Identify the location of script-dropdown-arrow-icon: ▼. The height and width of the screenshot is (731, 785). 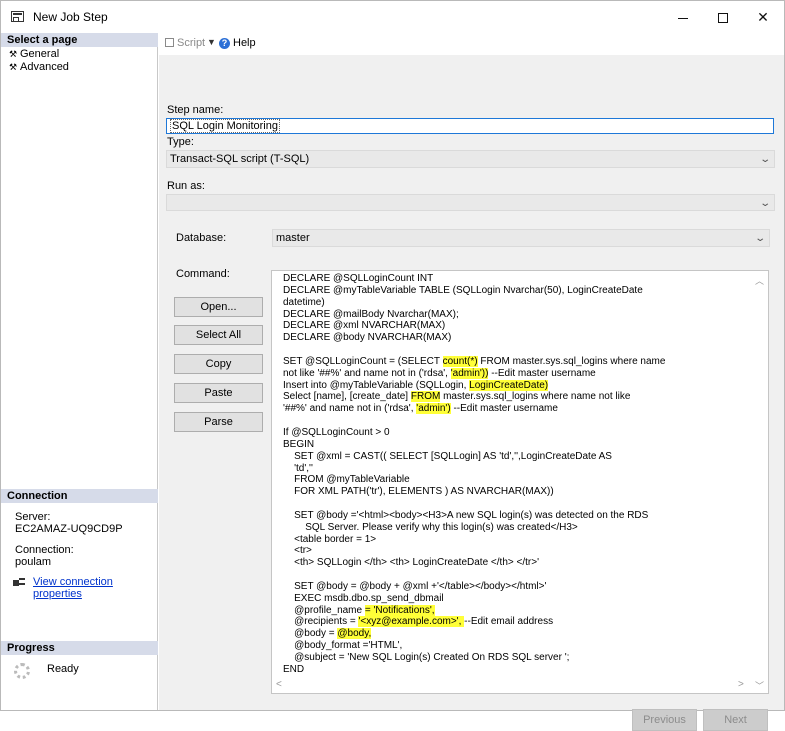
(211, 42).